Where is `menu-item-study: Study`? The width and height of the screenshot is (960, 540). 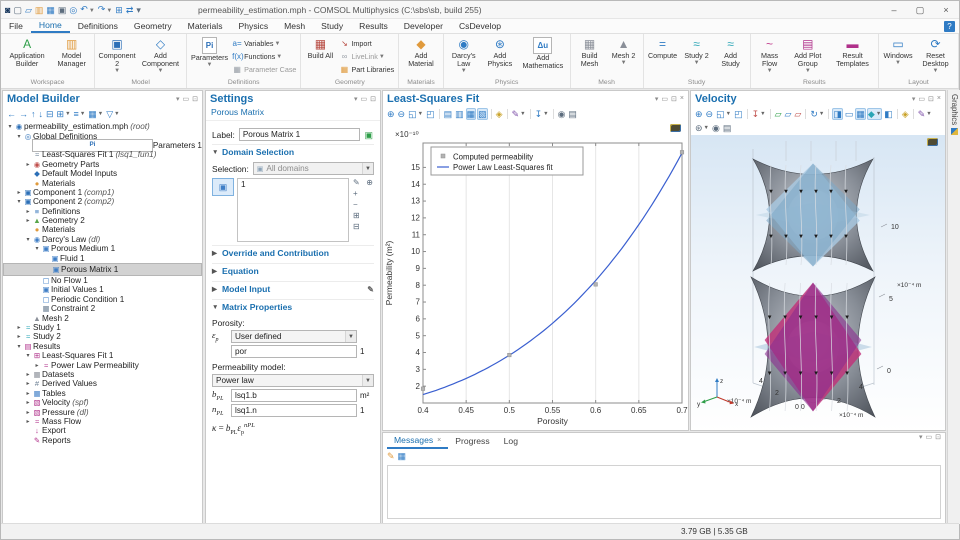
menu-item-study: Study is located at coordinates (332, 26).